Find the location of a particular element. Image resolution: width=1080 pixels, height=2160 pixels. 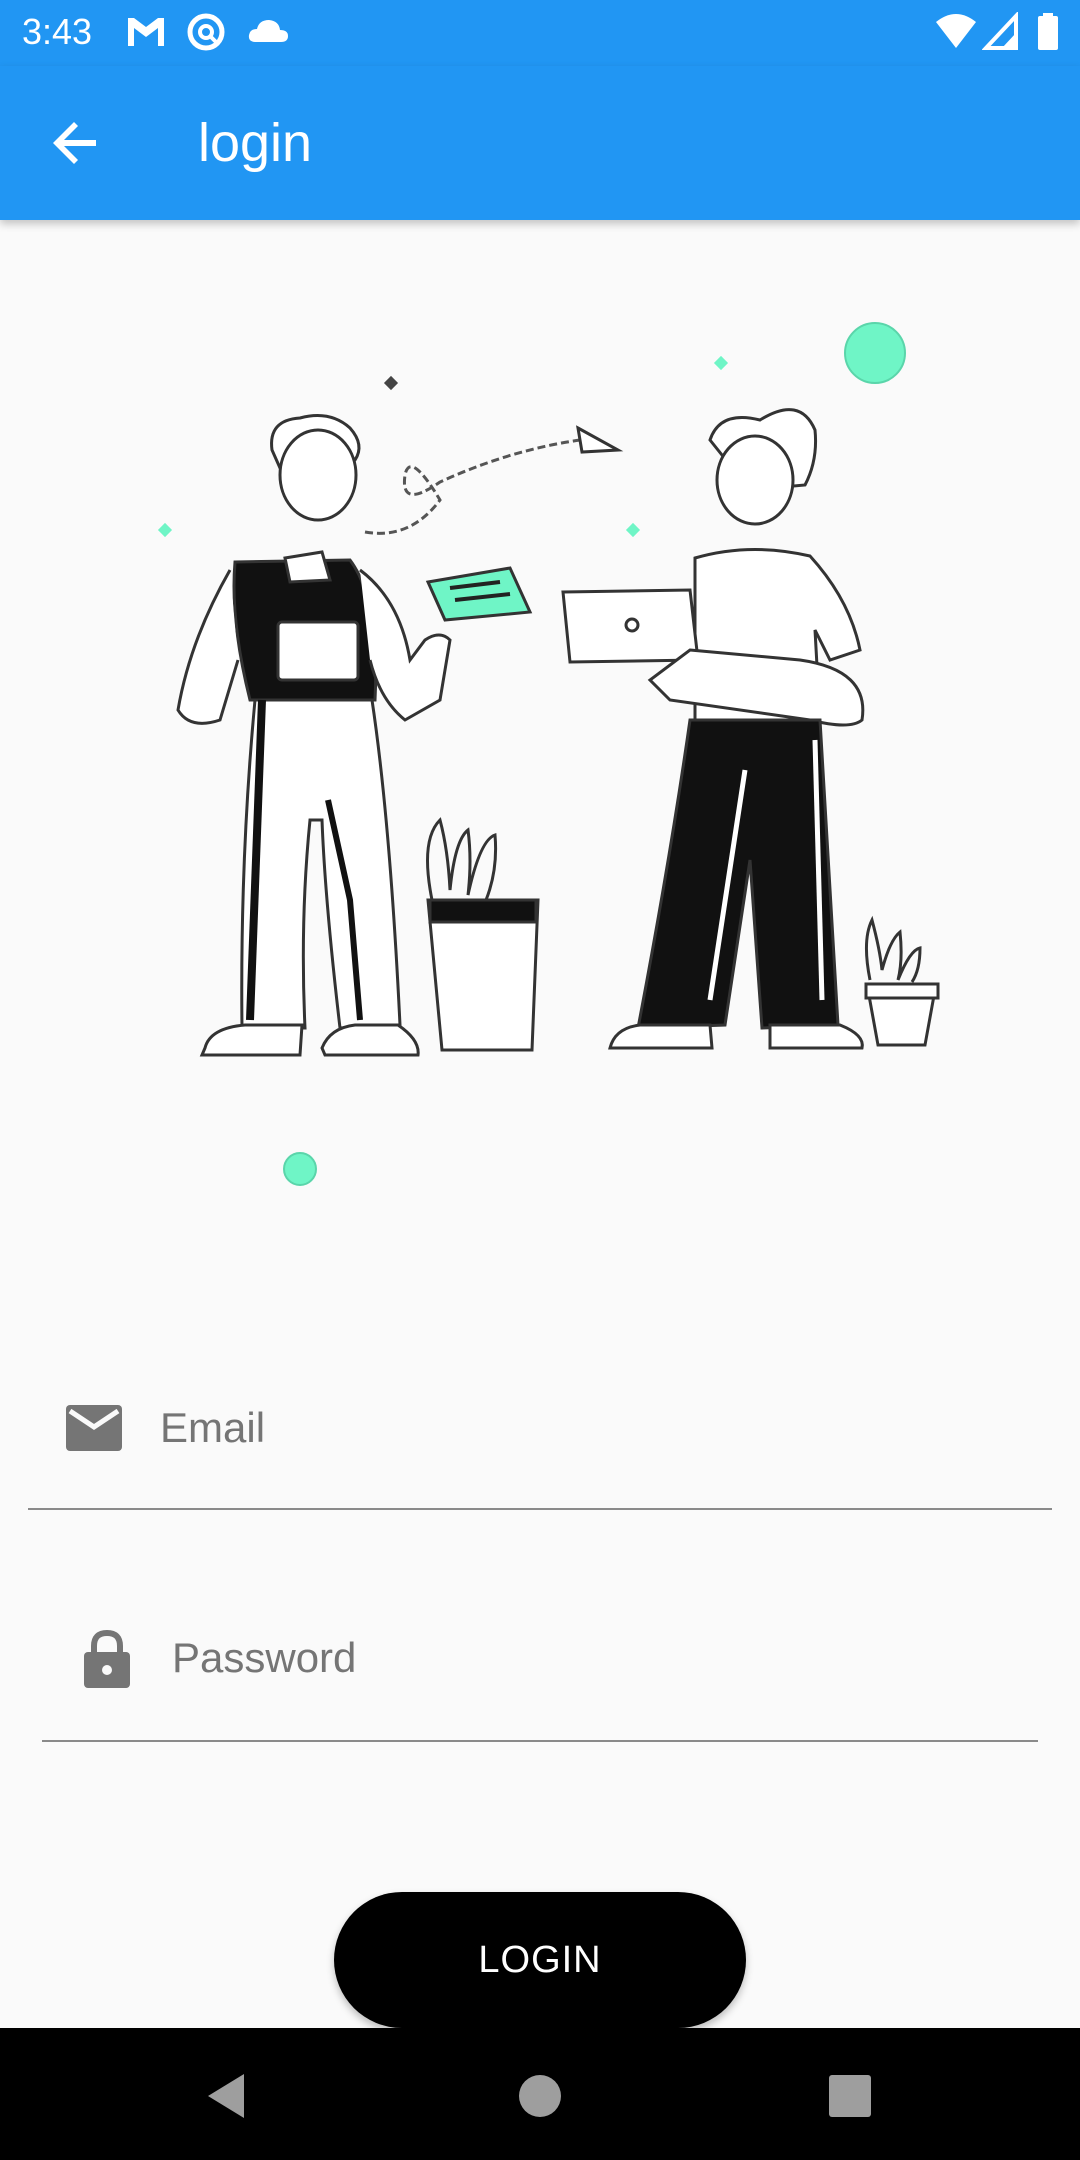

lock-icon is located at coordinates (107, 1659).